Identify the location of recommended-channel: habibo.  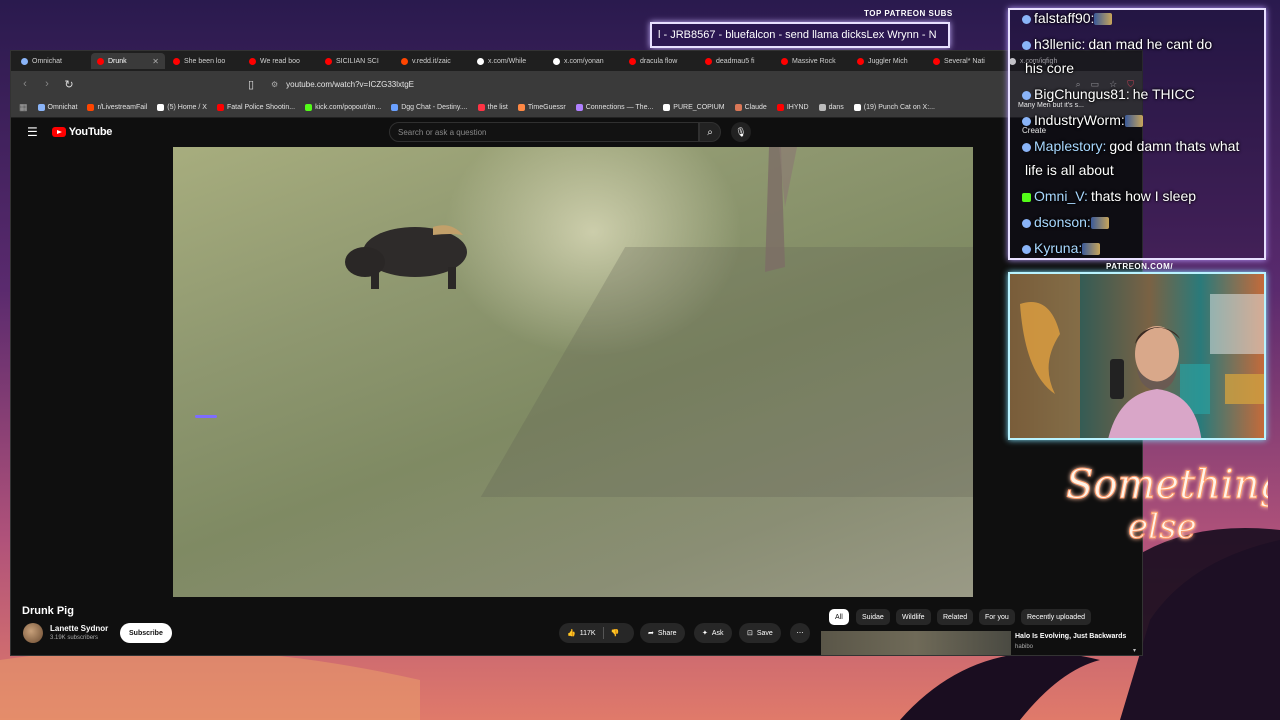
(1024, 647).